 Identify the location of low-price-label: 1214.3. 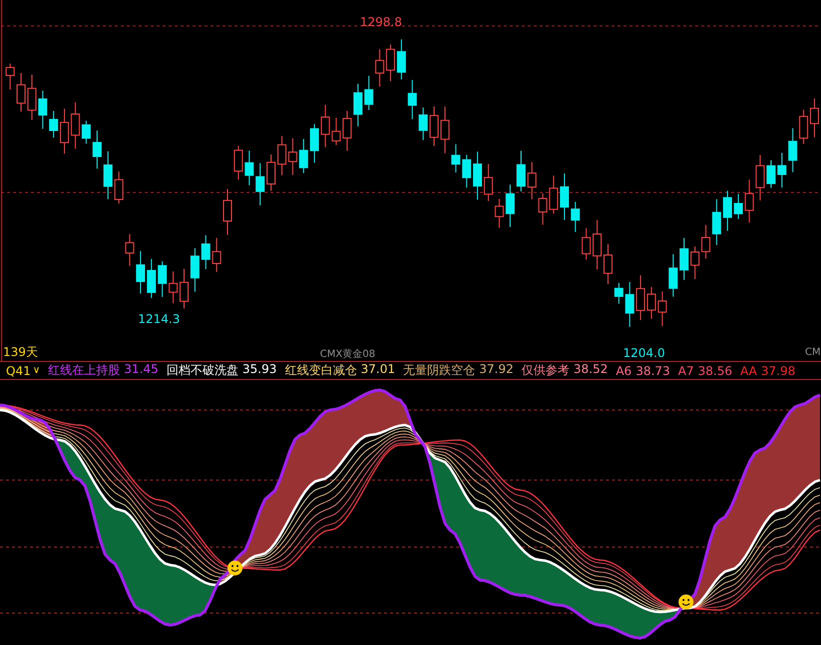
(159, 319).